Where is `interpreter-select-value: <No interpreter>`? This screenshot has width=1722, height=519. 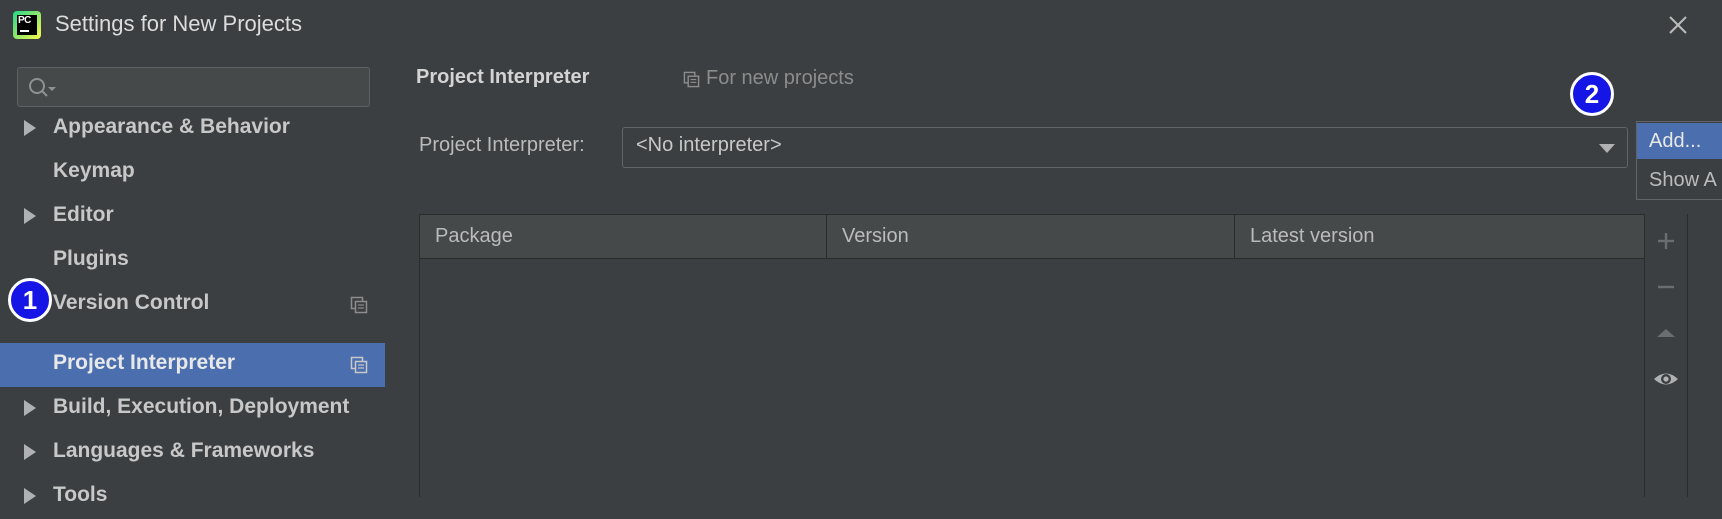
interpreter-select-value: <No interpreter> is located at coordinates (709, 145).